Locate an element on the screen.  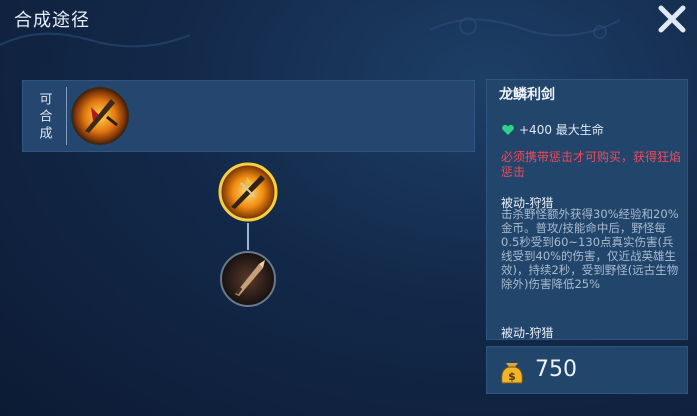
composable-label: 可合成 is located at coordinates (44, 117).